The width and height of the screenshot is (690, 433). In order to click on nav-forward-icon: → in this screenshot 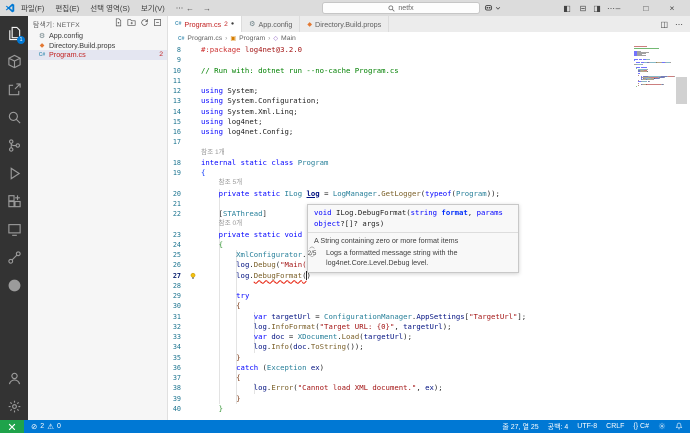, I will do `click(207, 8)`.